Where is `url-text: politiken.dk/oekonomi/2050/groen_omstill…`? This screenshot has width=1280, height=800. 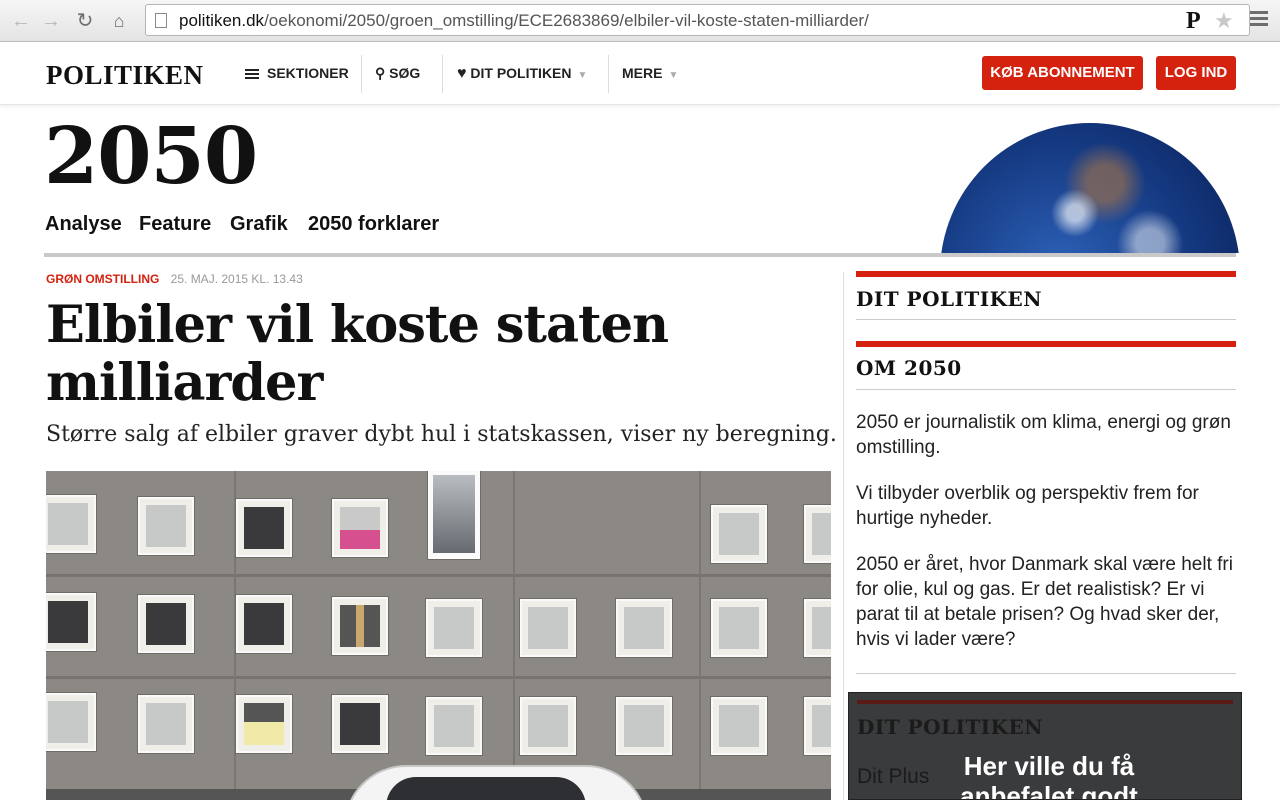 url-text: politiken.dk/oekonomi/2050/groen_omstill… is located at coordinates (524, 21).